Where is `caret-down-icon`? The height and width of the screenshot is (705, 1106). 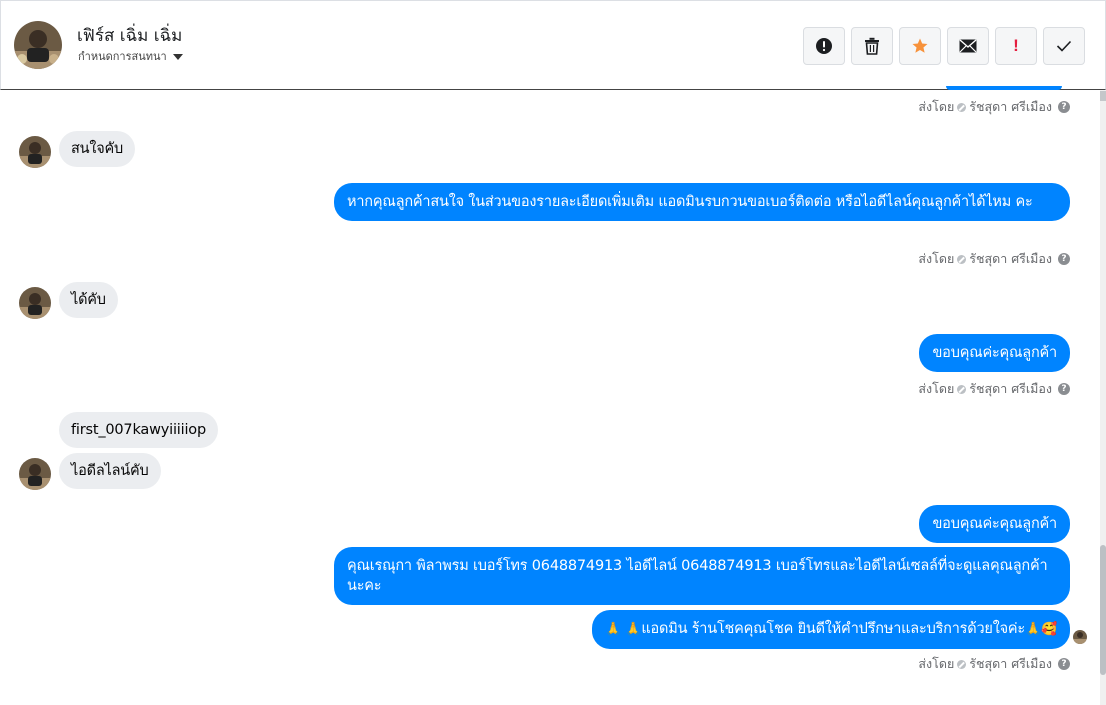
caret-down-icon is located at coordinates (177, 57).